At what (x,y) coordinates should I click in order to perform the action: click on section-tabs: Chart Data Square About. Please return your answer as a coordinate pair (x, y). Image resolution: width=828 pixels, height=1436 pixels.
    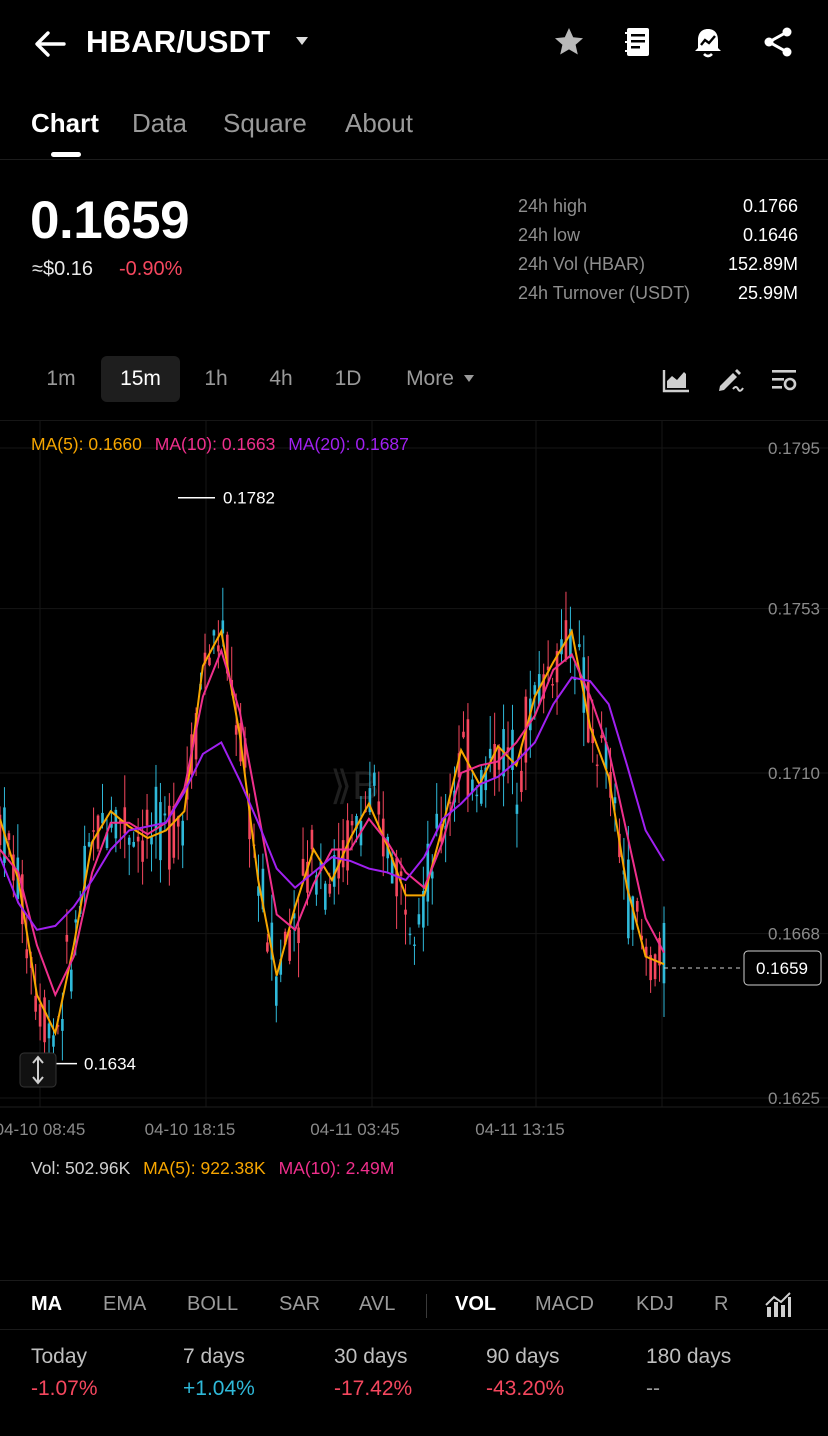
    Looking at the image, I should click on (414, 130).